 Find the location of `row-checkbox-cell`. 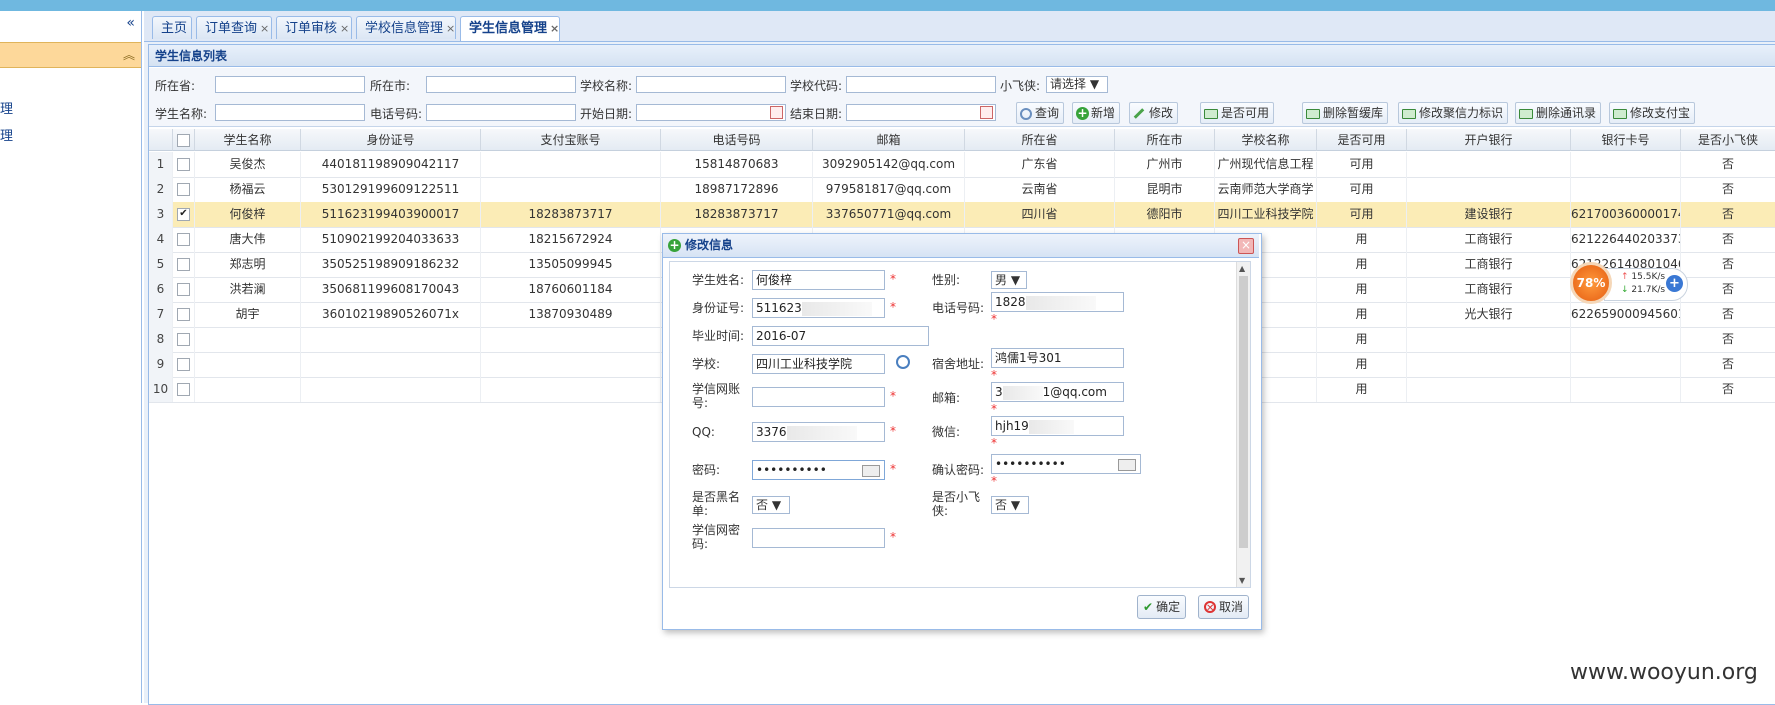

row-checkbox-cell is located at coordinates (184, 389).